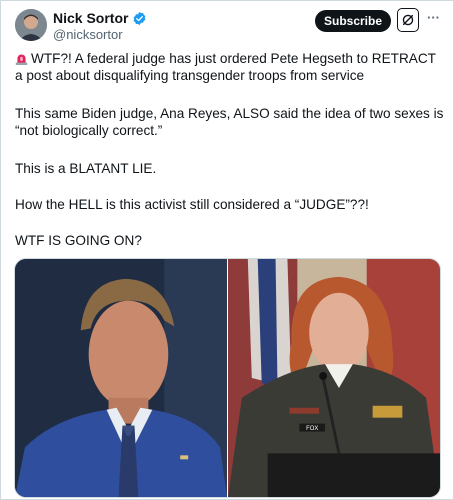  What do you see at coordinates (100, 35) in the screenshot?
I see `author-handle: @nicksortor` at bounding box center [100, 35].